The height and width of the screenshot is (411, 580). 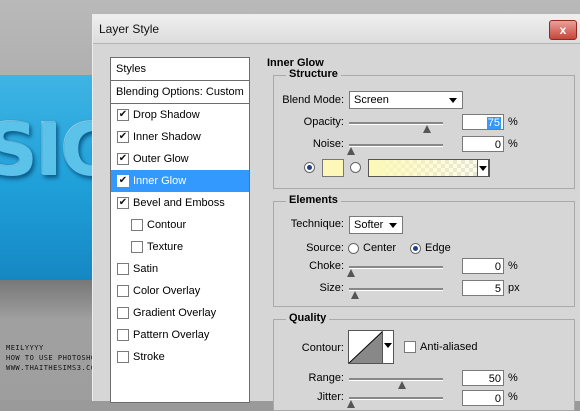 I want to click on elements-title: Elements, so click(x=313, y=200).